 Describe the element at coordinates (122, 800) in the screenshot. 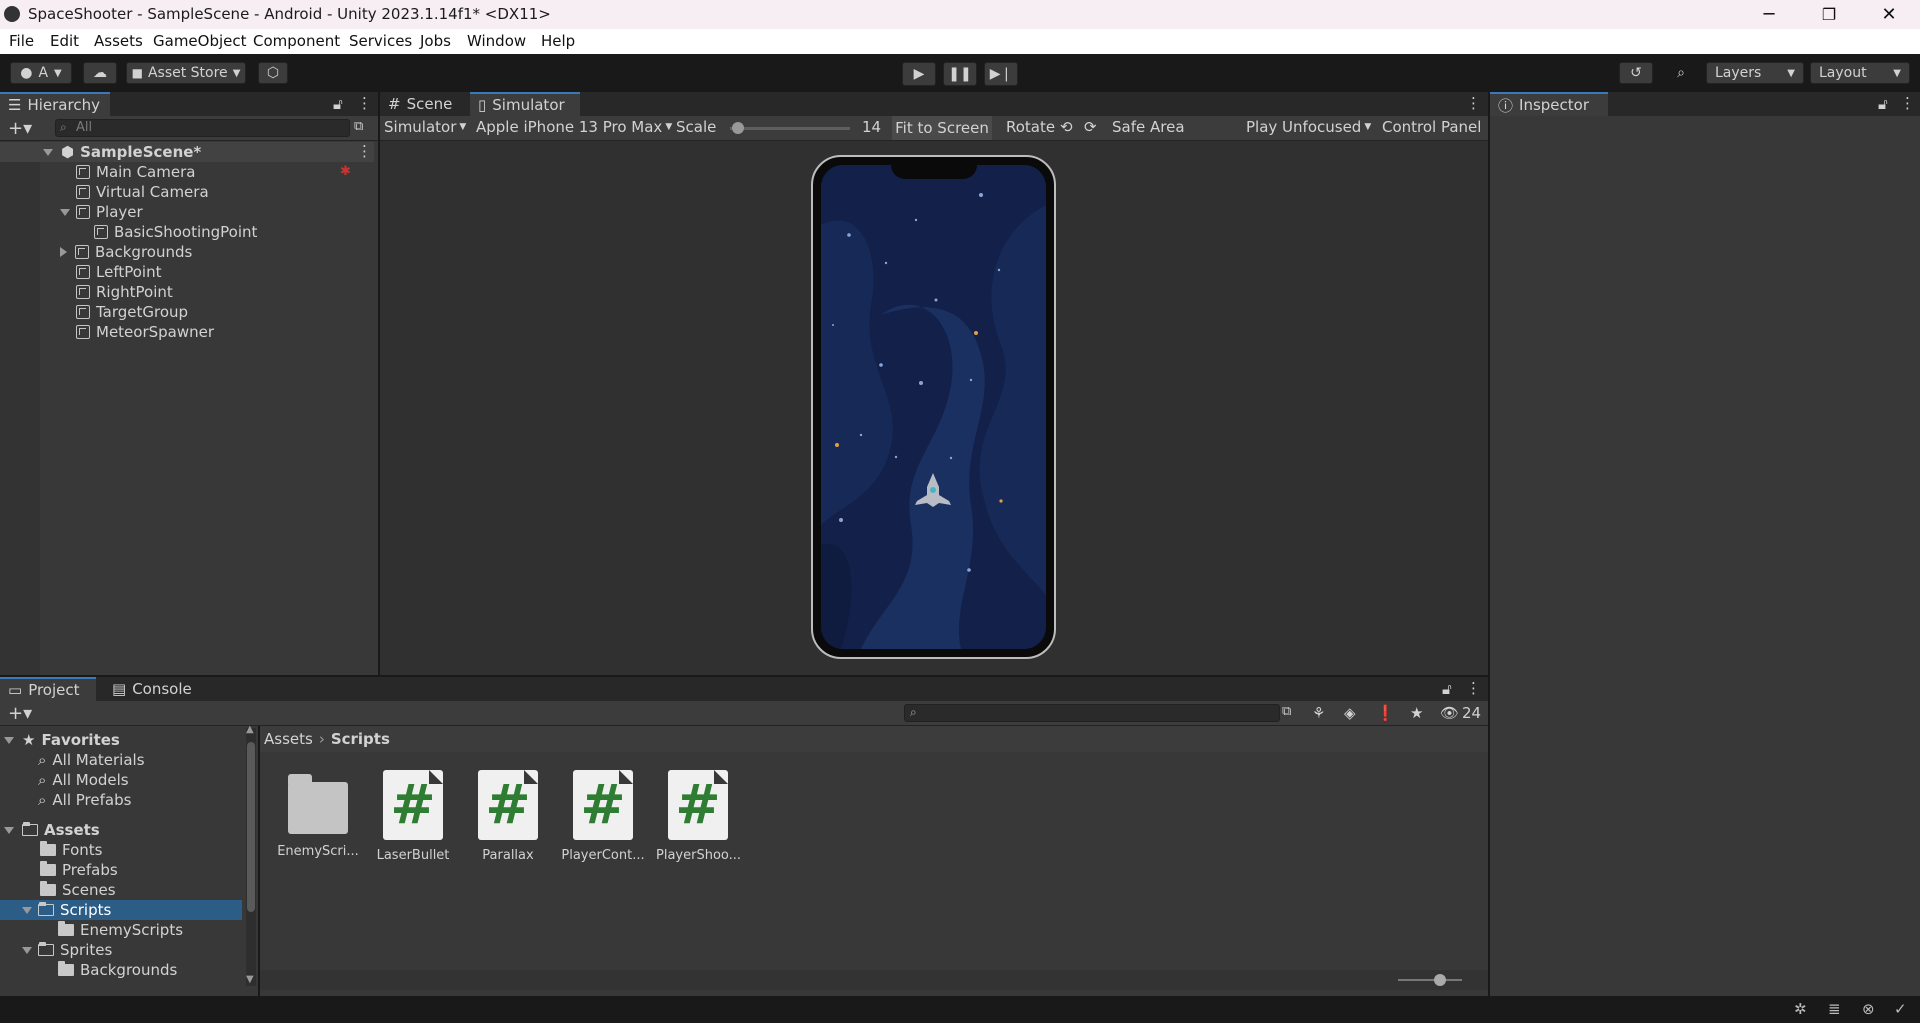

I see `favorite-item: ⌕ All Prefabs` at that location.